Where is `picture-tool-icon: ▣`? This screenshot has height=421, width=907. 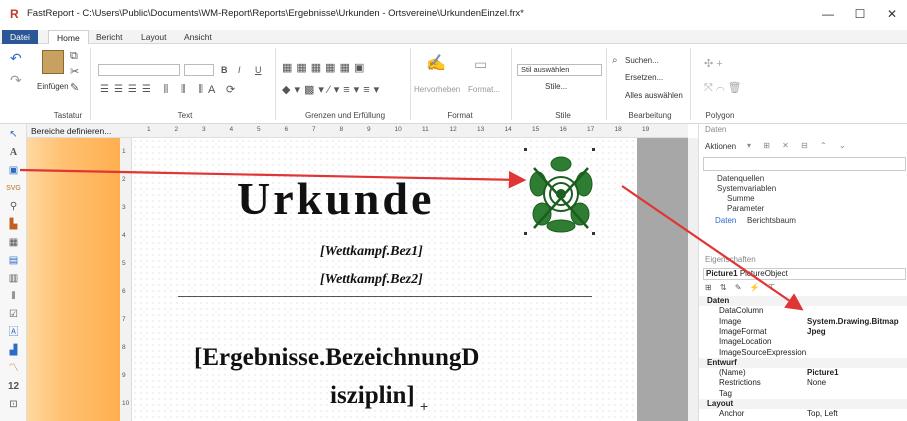 picture-tool-icon: ▣ is located at coordinates (13, 171).